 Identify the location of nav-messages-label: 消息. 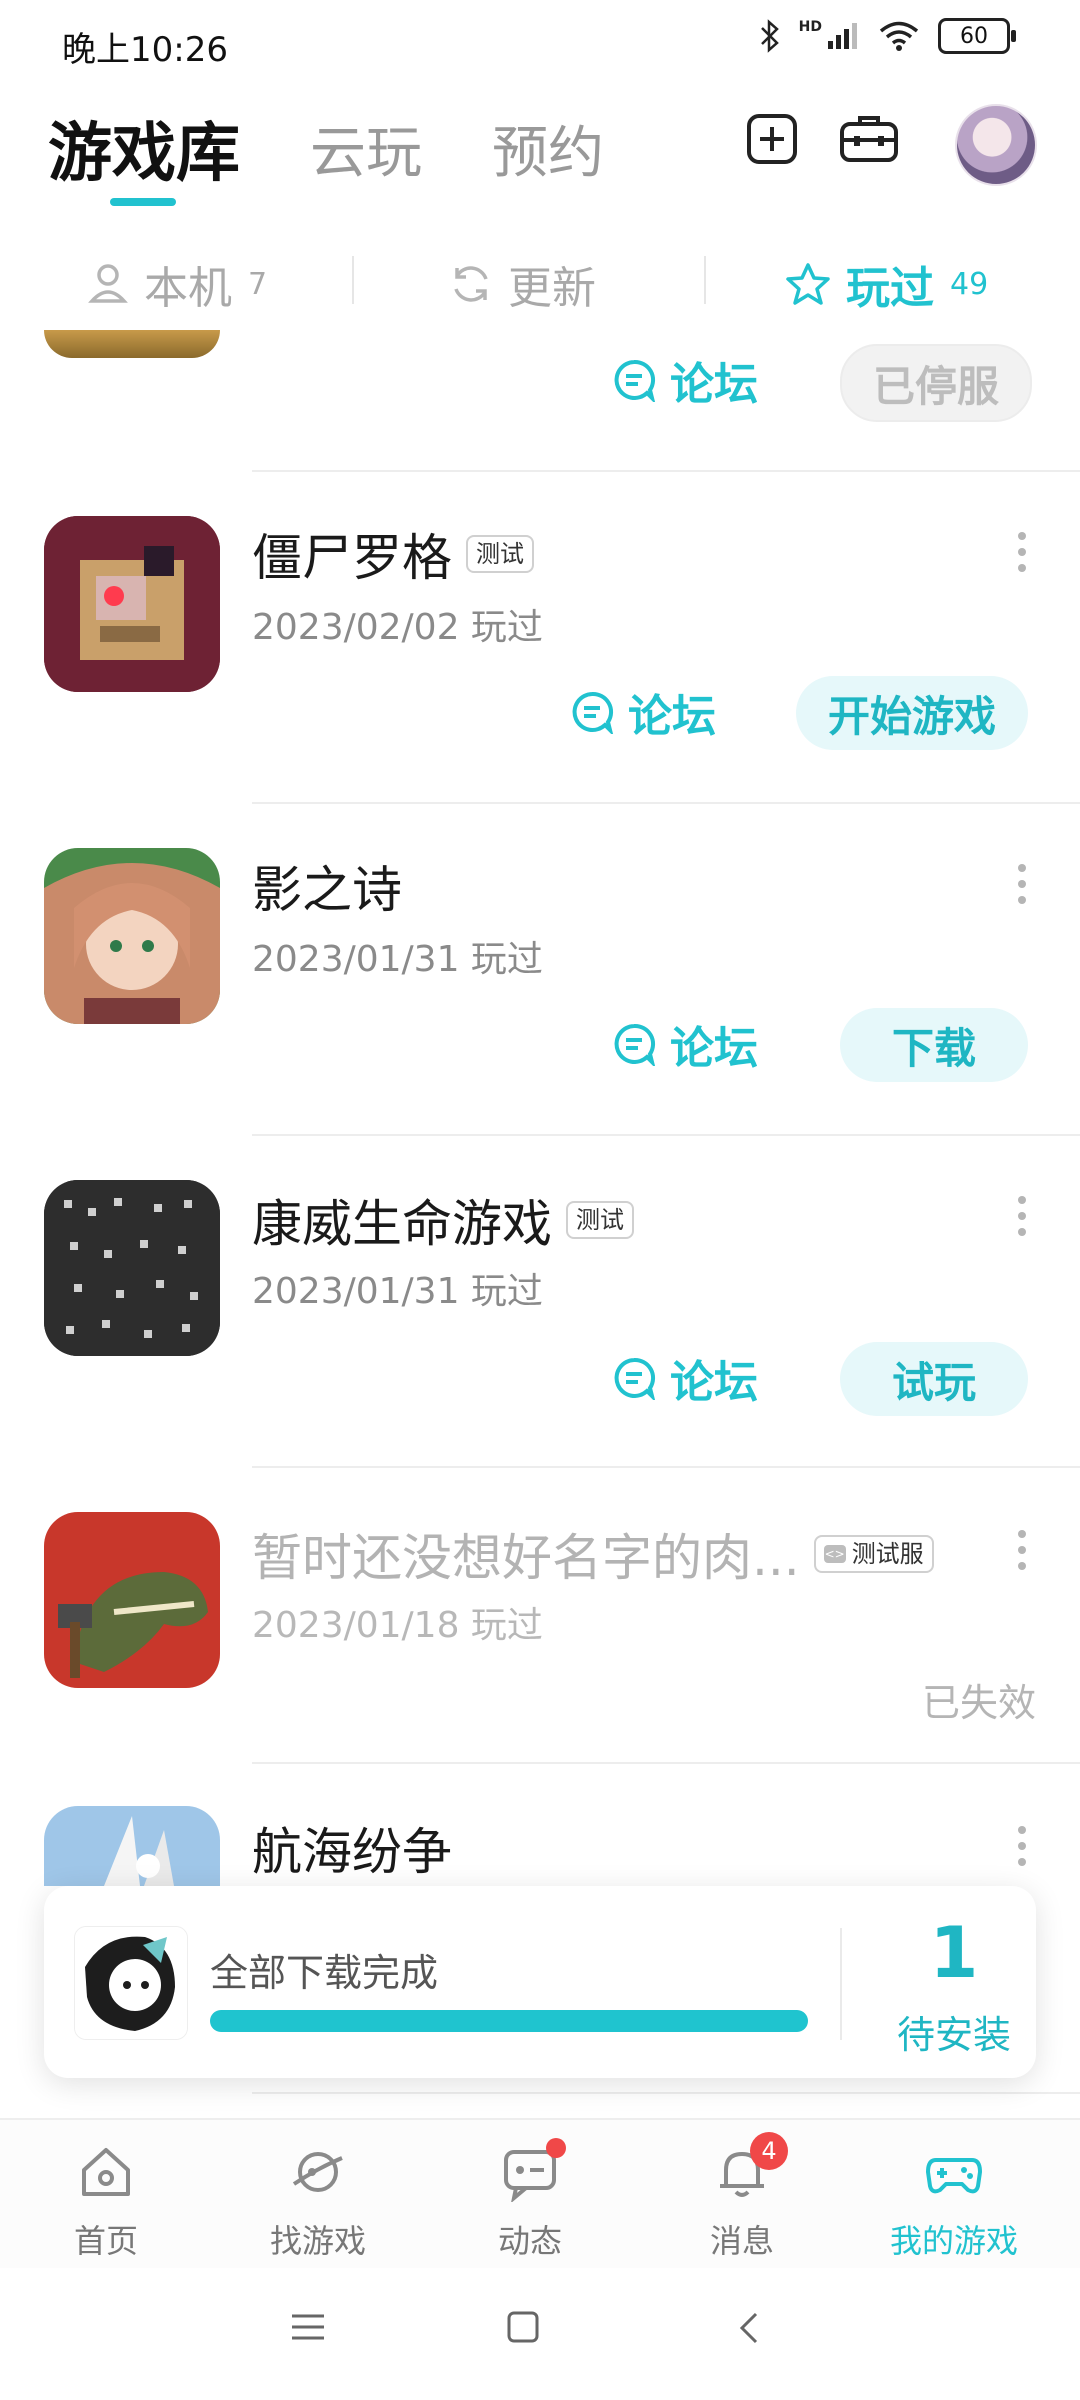
(741, 2241).